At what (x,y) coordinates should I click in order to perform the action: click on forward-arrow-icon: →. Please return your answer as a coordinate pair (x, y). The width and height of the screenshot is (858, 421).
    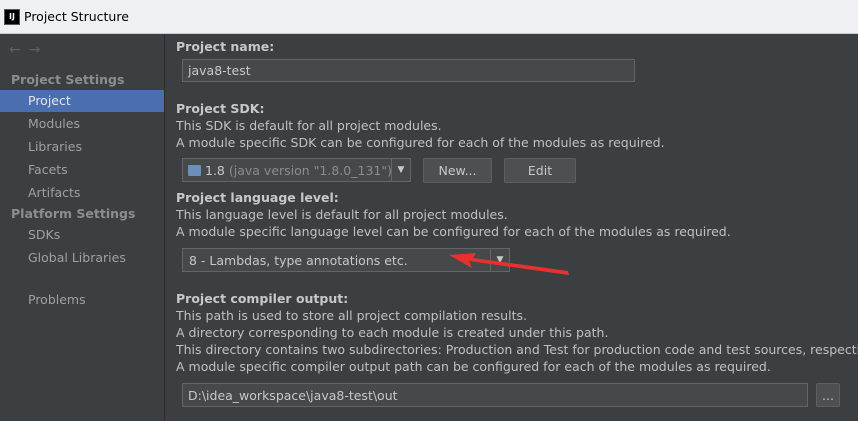
    Looking at the image, I should click on (35, 50).